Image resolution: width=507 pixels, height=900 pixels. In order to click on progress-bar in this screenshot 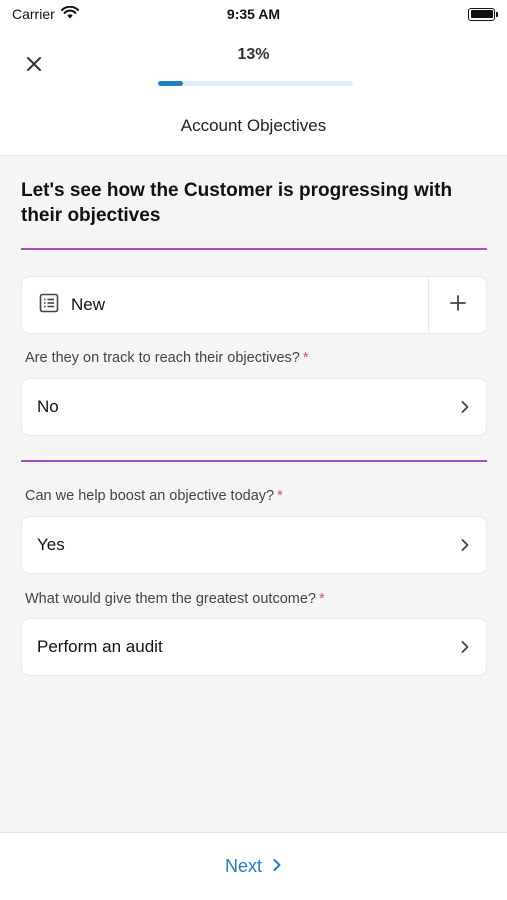, I will do `click(255, 83)`.